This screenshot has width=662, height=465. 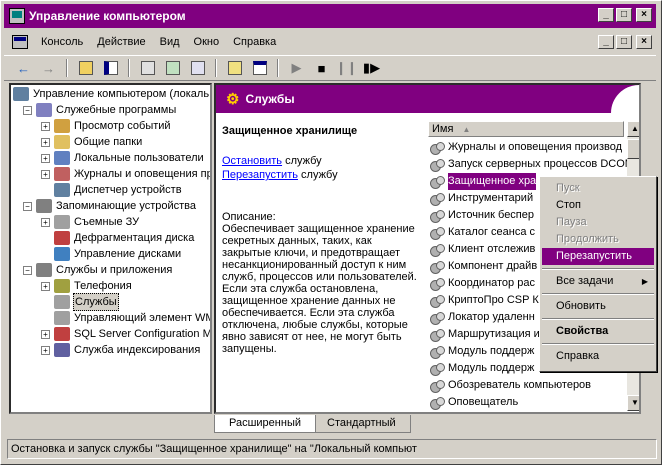 What do you see at coordinates (482, 283) in the screenshot?
I see `service-row: Координатор рас` at bounding box center [482, 283].